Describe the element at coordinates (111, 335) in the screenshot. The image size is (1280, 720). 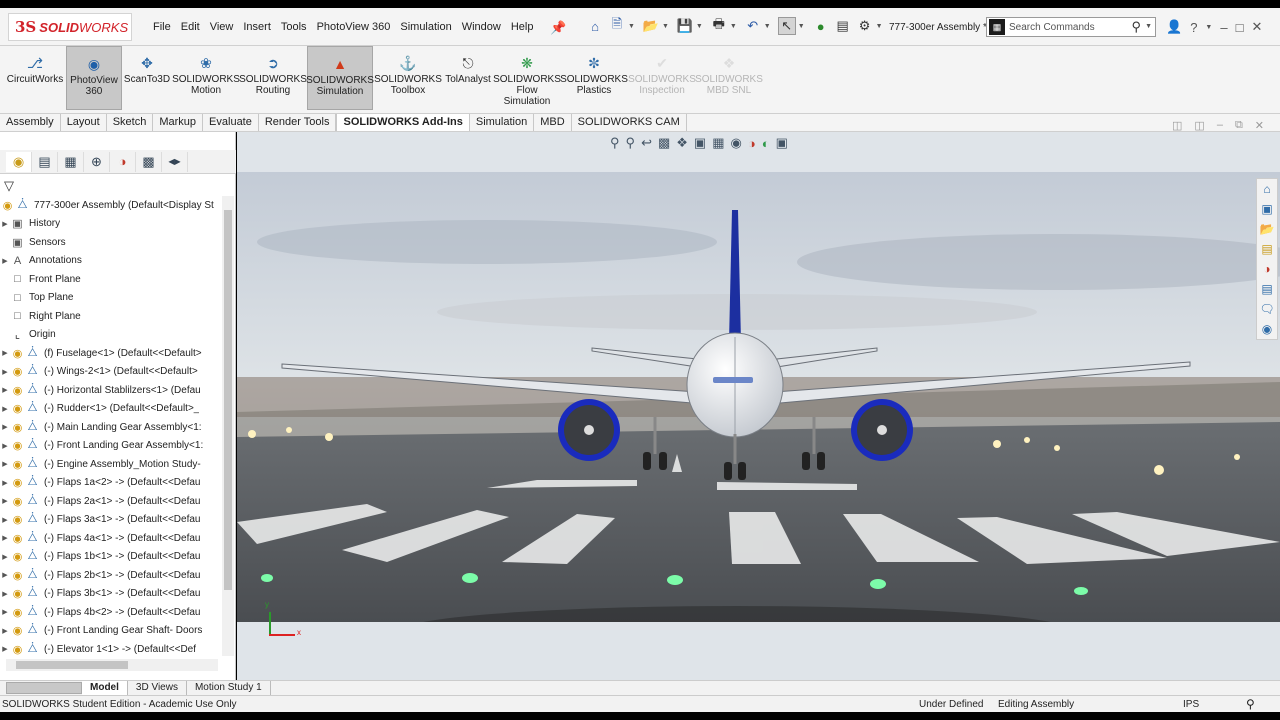
I see `tree-item: ⌞ Origin` at that location.